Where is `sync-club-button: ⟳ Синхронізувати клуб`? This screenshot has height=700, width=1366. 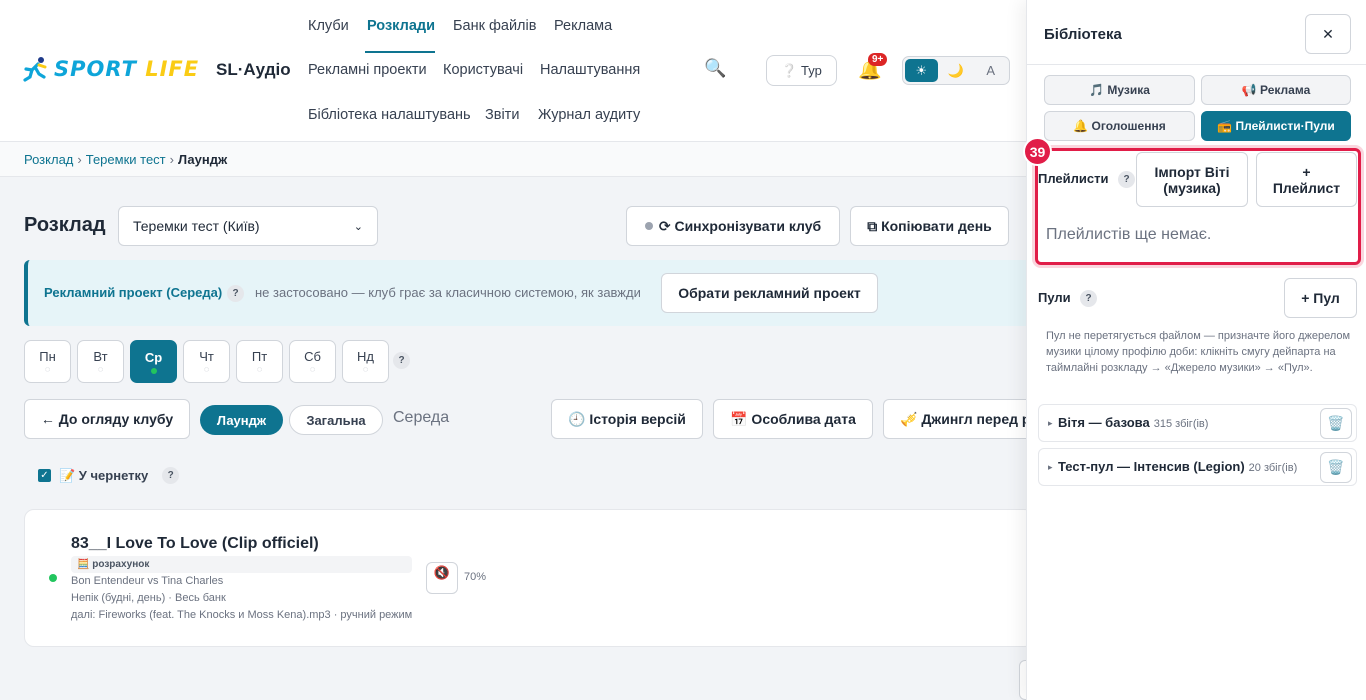 sync-club-button: ⟳ Синхронізувати клуб is located at coordinates (733, 226).